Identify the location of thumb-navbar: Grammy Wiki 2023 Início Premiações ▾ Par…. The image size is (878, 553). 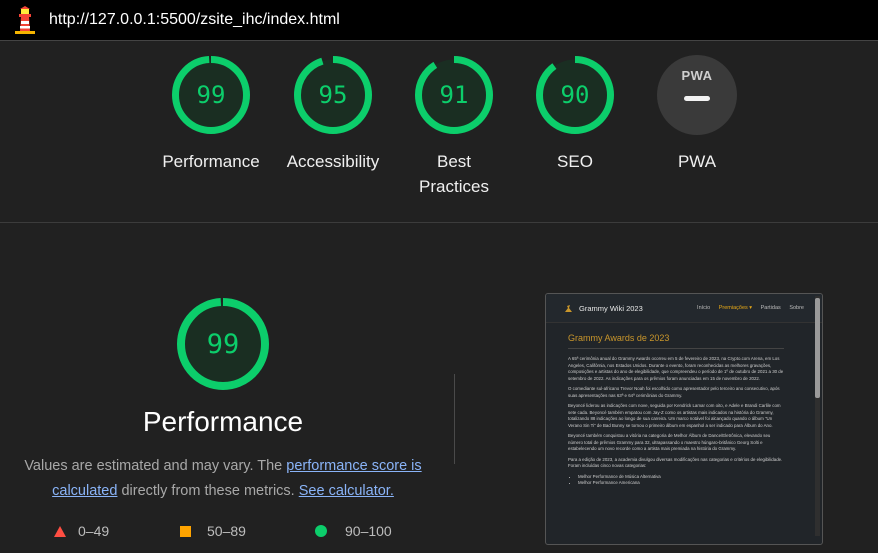
(684, 308).